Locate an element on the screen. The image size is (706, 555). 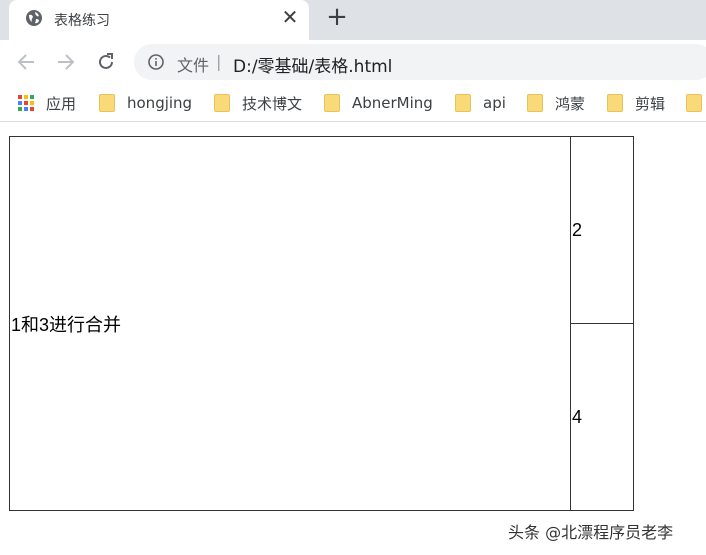
bookmark-apps: 应用 is located at coordinates (47, 103).